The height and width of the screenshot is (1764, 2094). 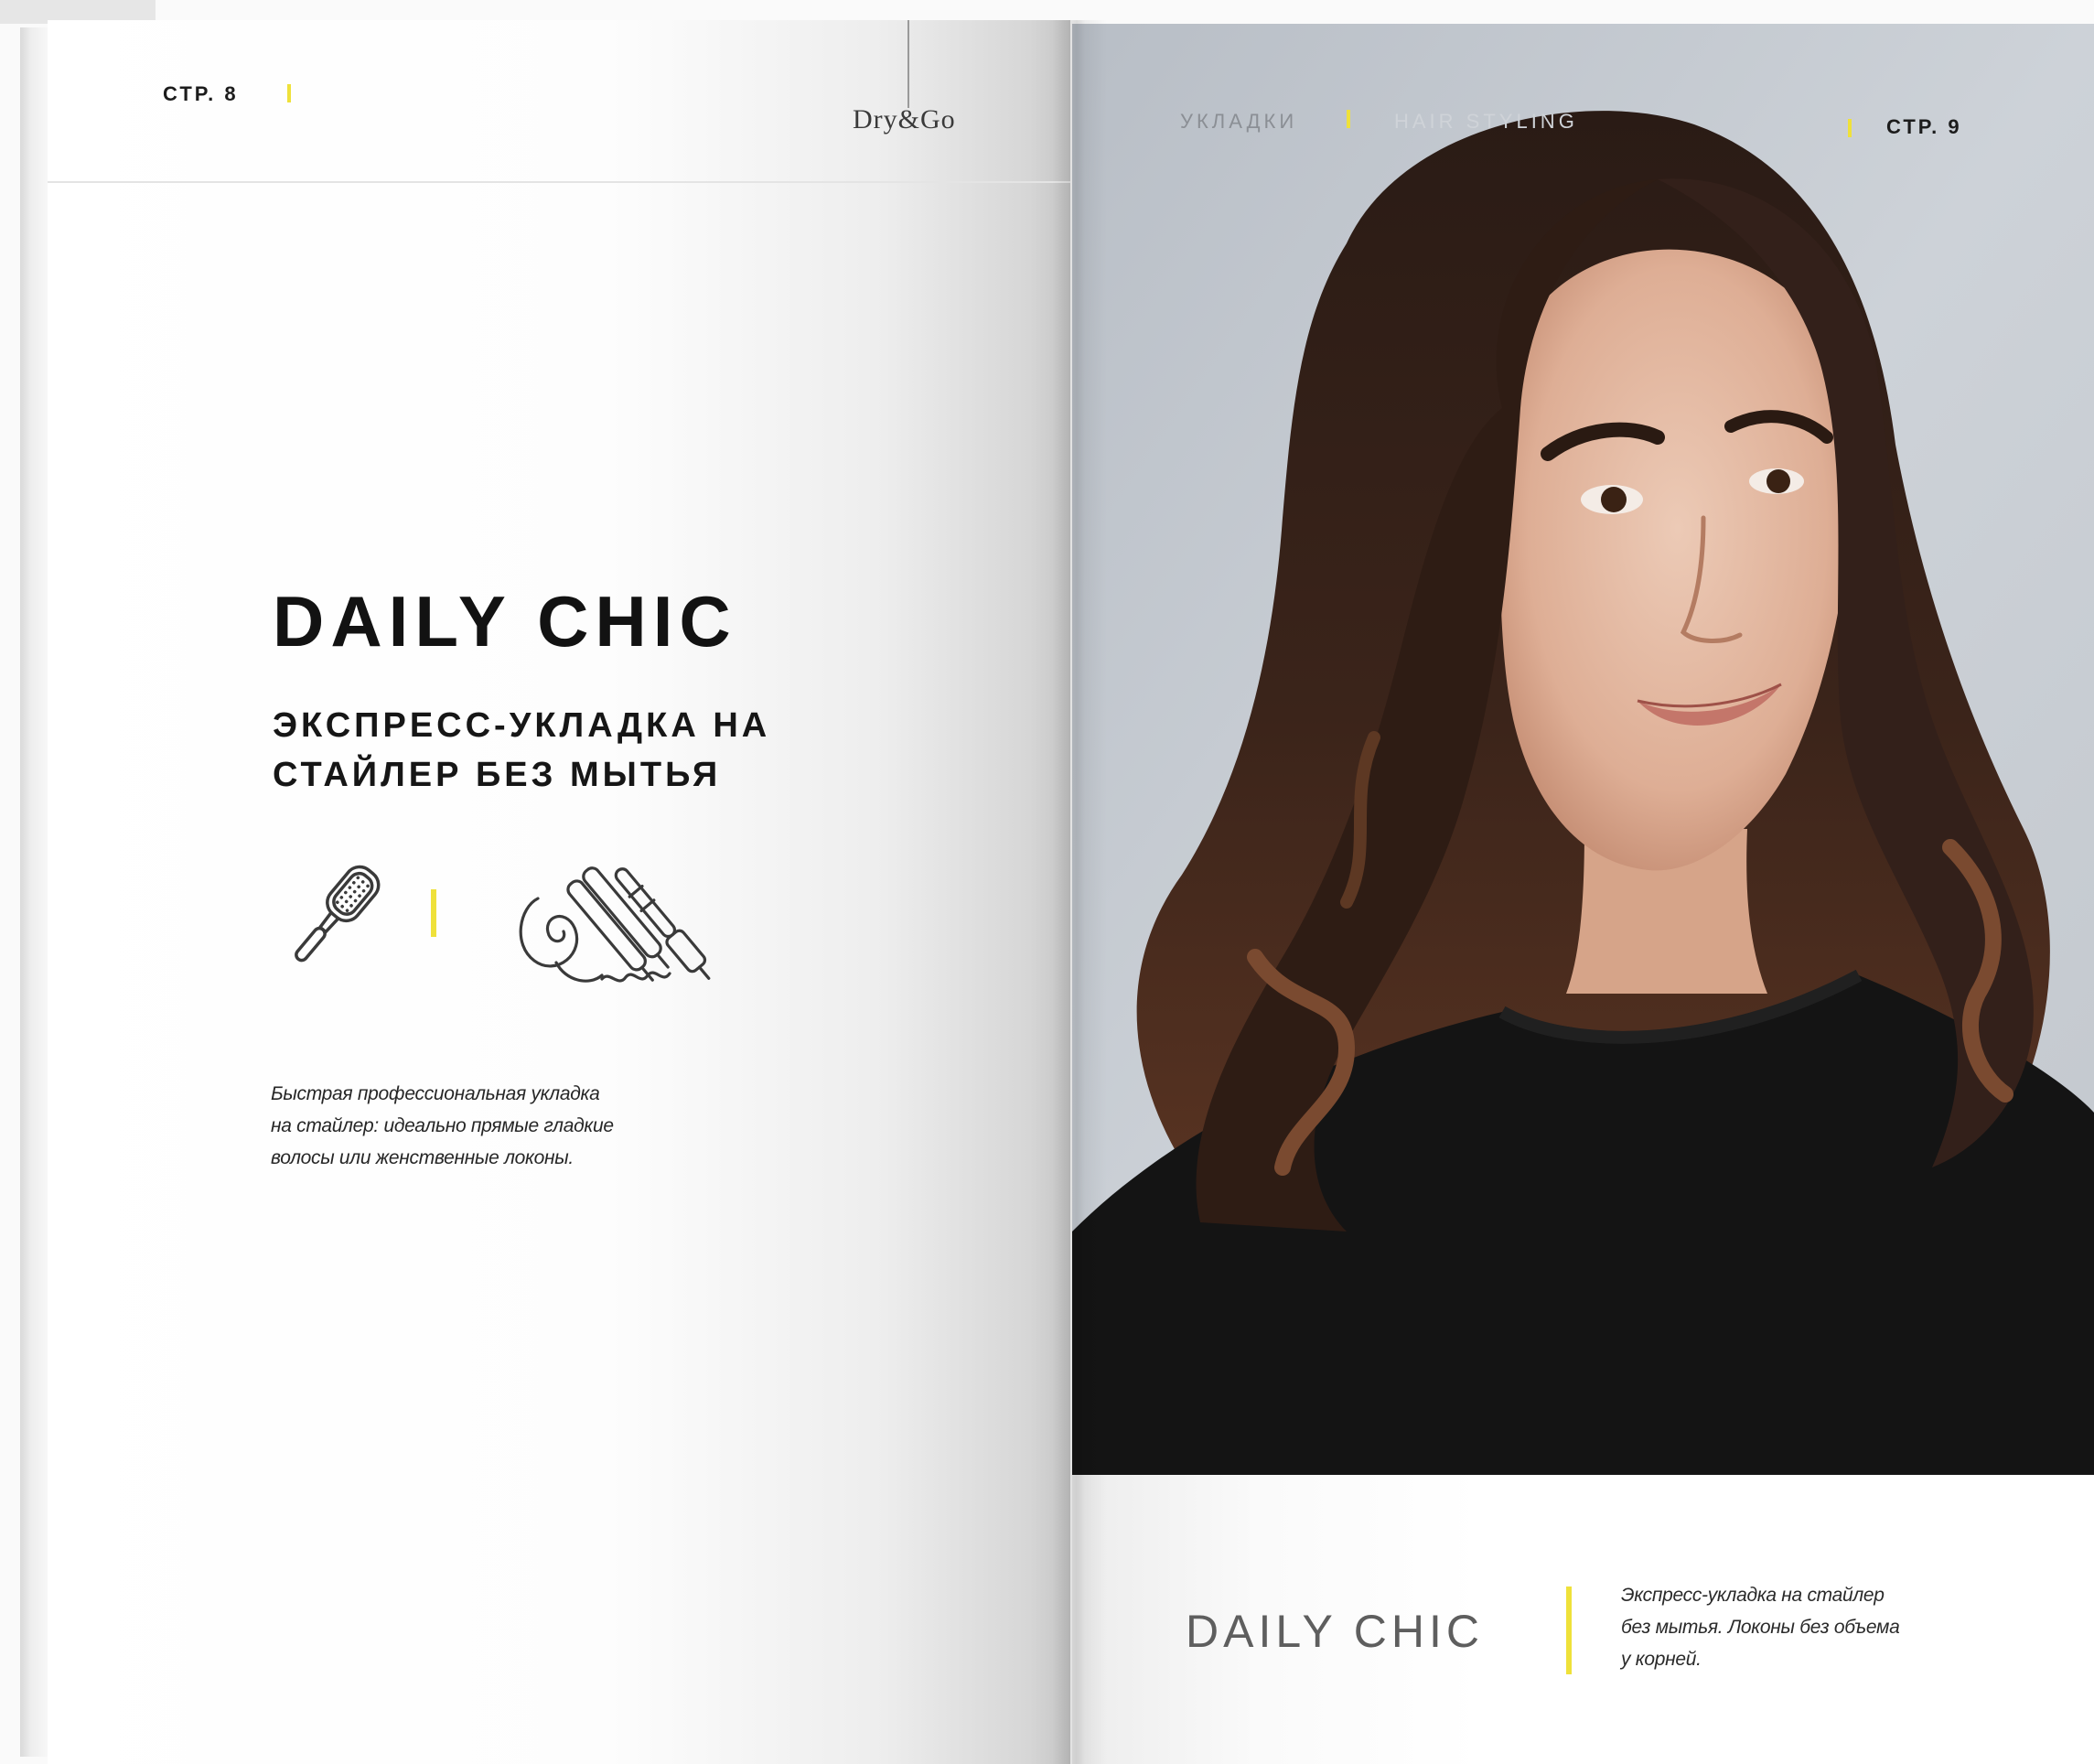 I want to click on description-line: Быстрая профессиональная укладка, so click(x=435, y=1093).